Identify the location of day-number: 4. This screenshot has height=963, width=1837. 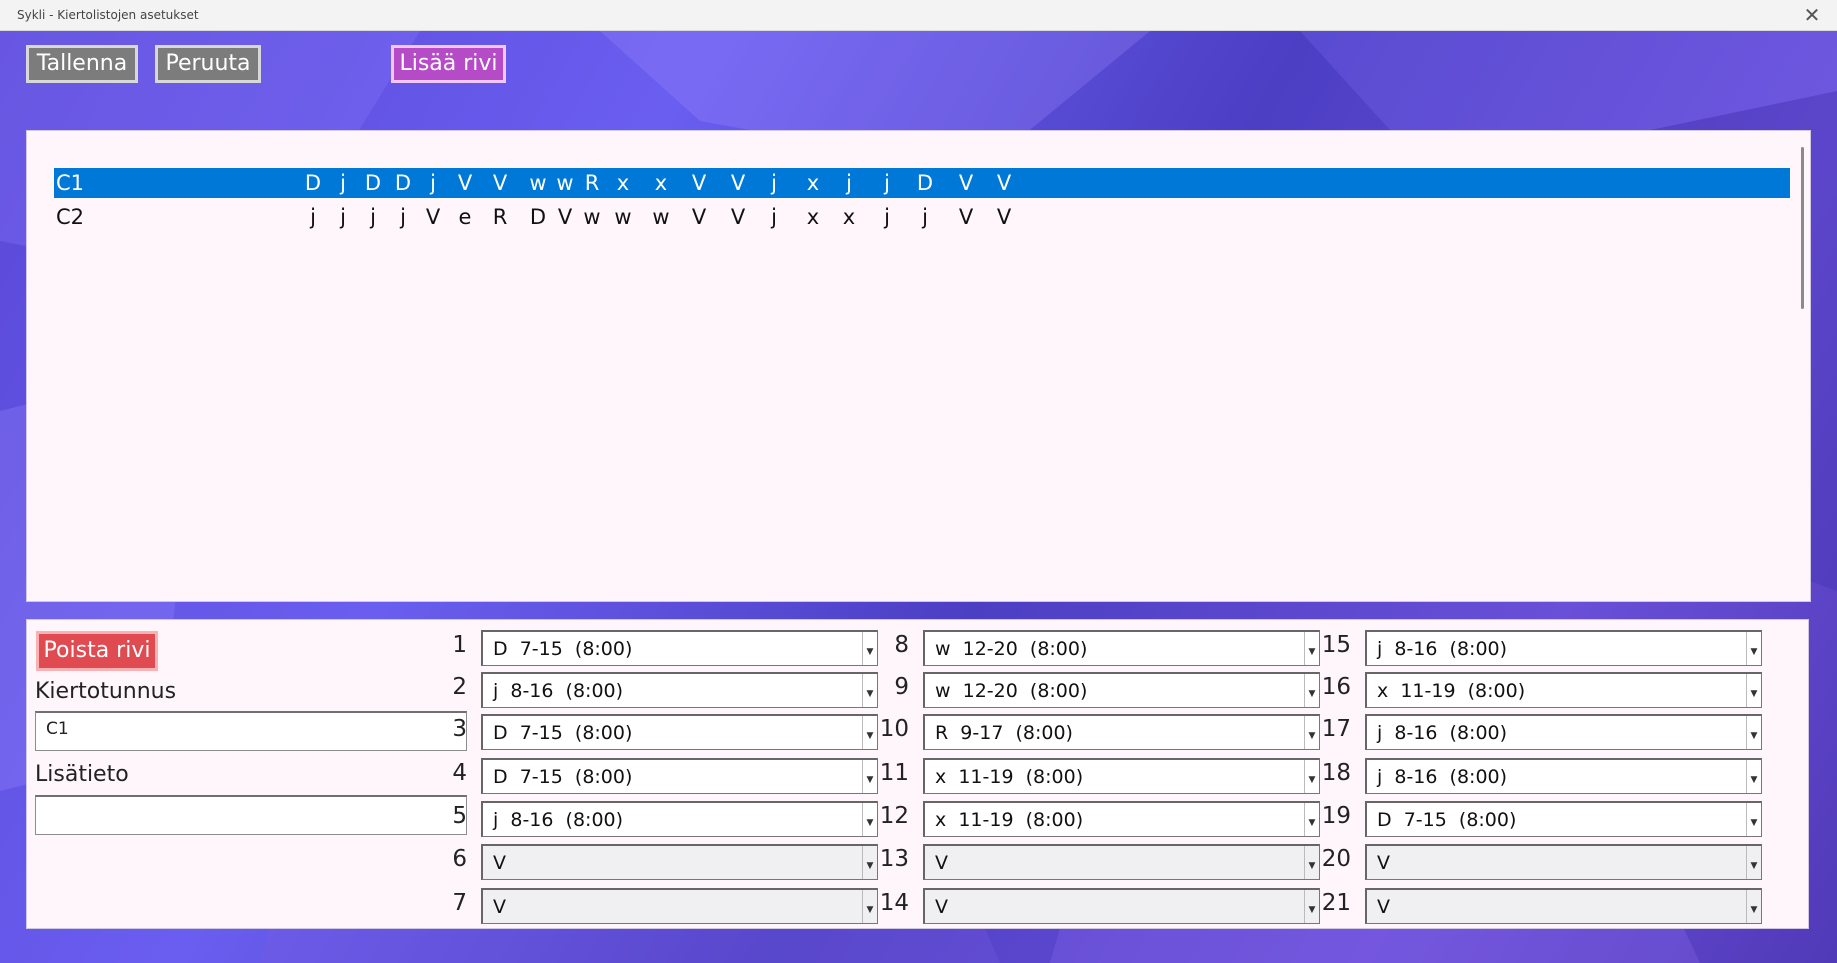
(459, 773).